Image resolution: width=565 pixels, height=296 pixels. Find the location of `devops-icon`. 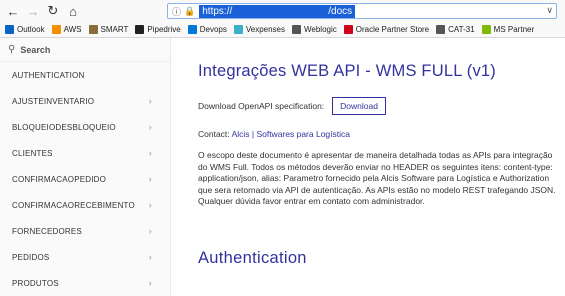

devops-icon is located at coordinates (192, 29).